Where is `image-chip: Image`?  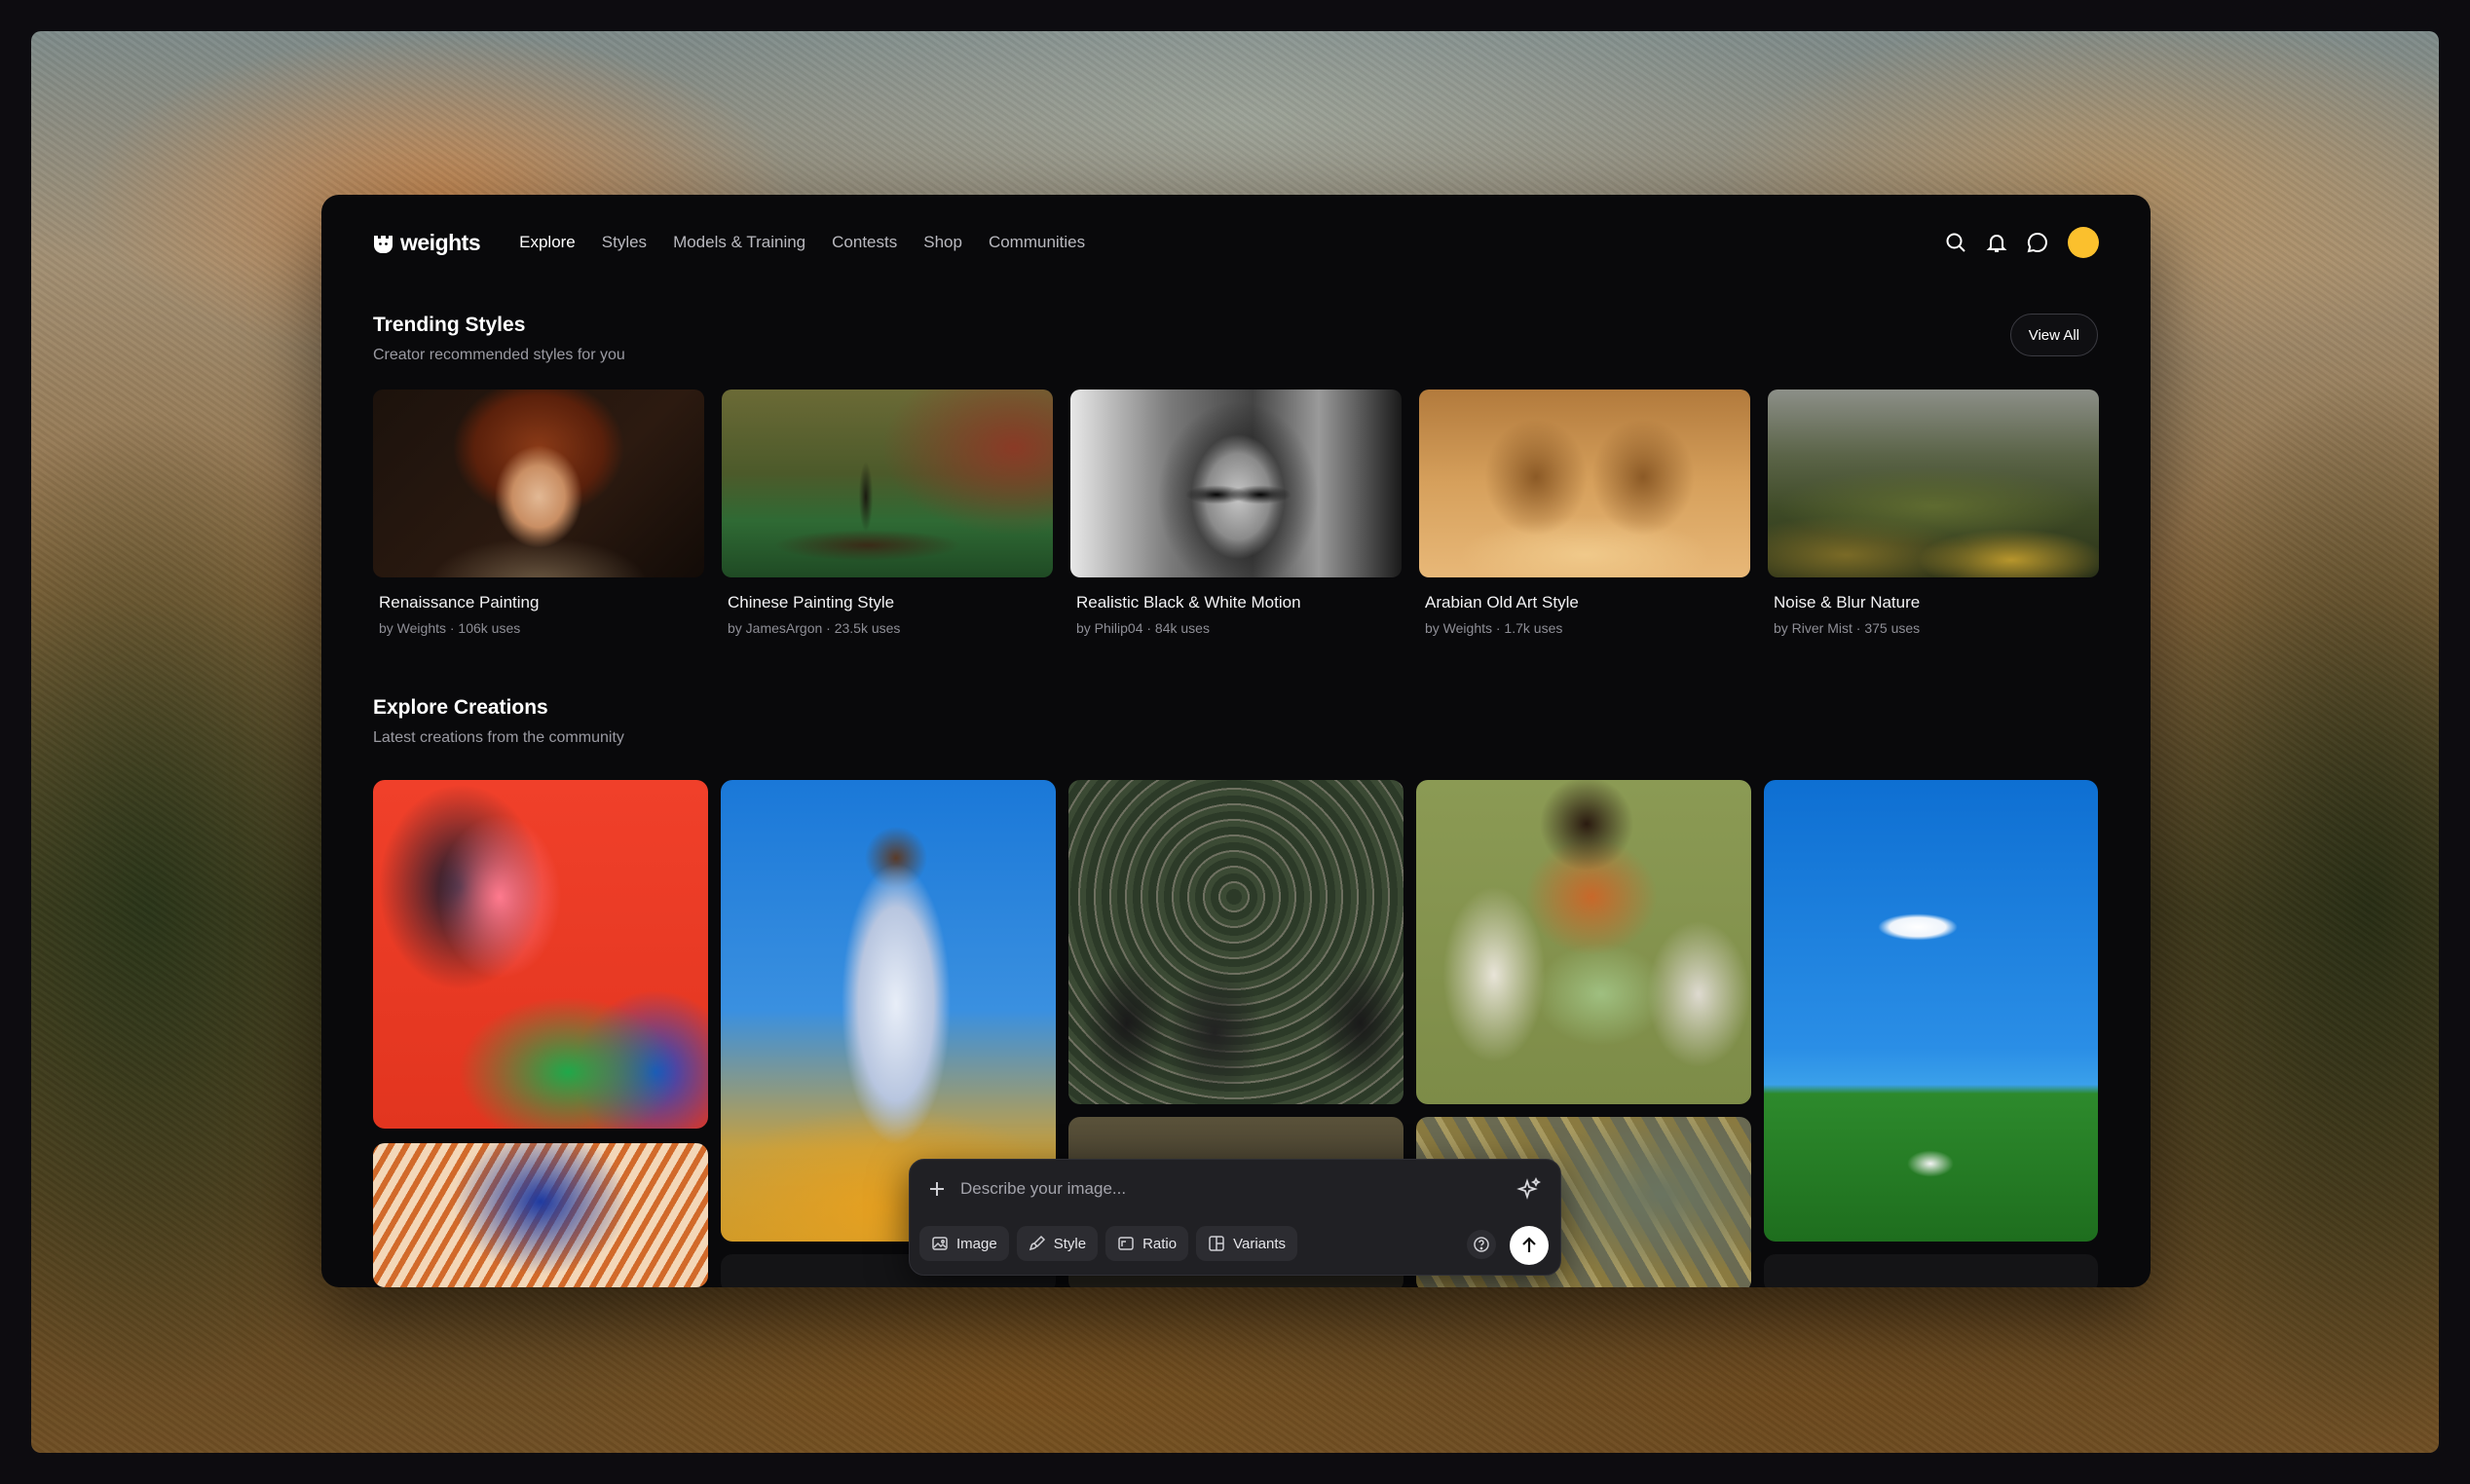 image-chip: Image is located at coordinates (964, 1243).